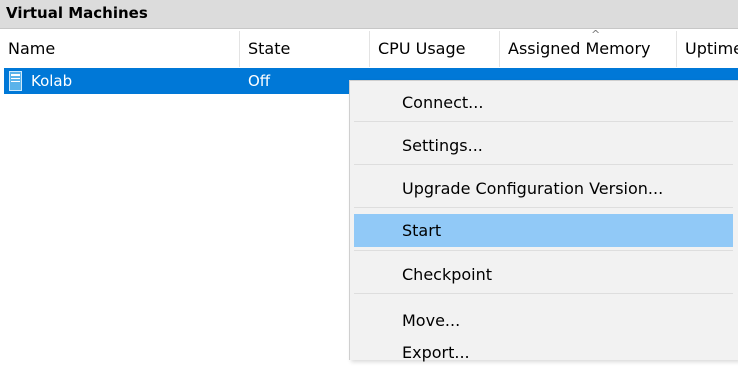 This screenshot has height=369, width=738. Describe the element at coordinates (259, 81) in the screenshot. I see `vm-state: Off` at that location.